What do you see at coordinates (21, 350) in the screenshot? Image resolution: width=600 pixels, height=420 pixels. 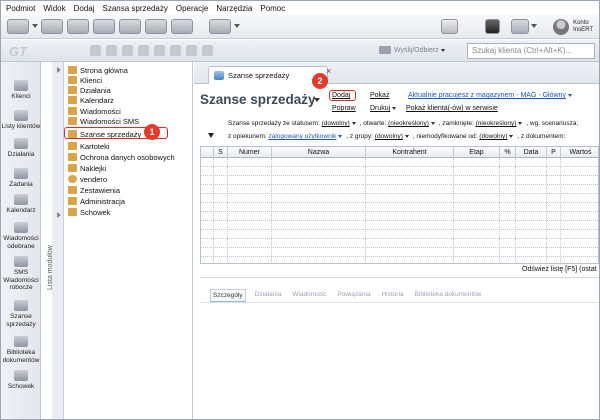 I see `rail-item-biblioteka: Biblioteka dokumentów` at bounding box center [21, 350].